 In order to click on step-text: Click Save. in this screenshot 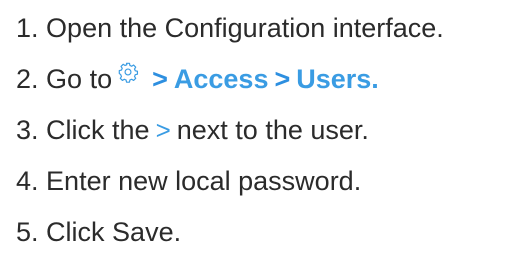, I will do `click(114, 232)`.